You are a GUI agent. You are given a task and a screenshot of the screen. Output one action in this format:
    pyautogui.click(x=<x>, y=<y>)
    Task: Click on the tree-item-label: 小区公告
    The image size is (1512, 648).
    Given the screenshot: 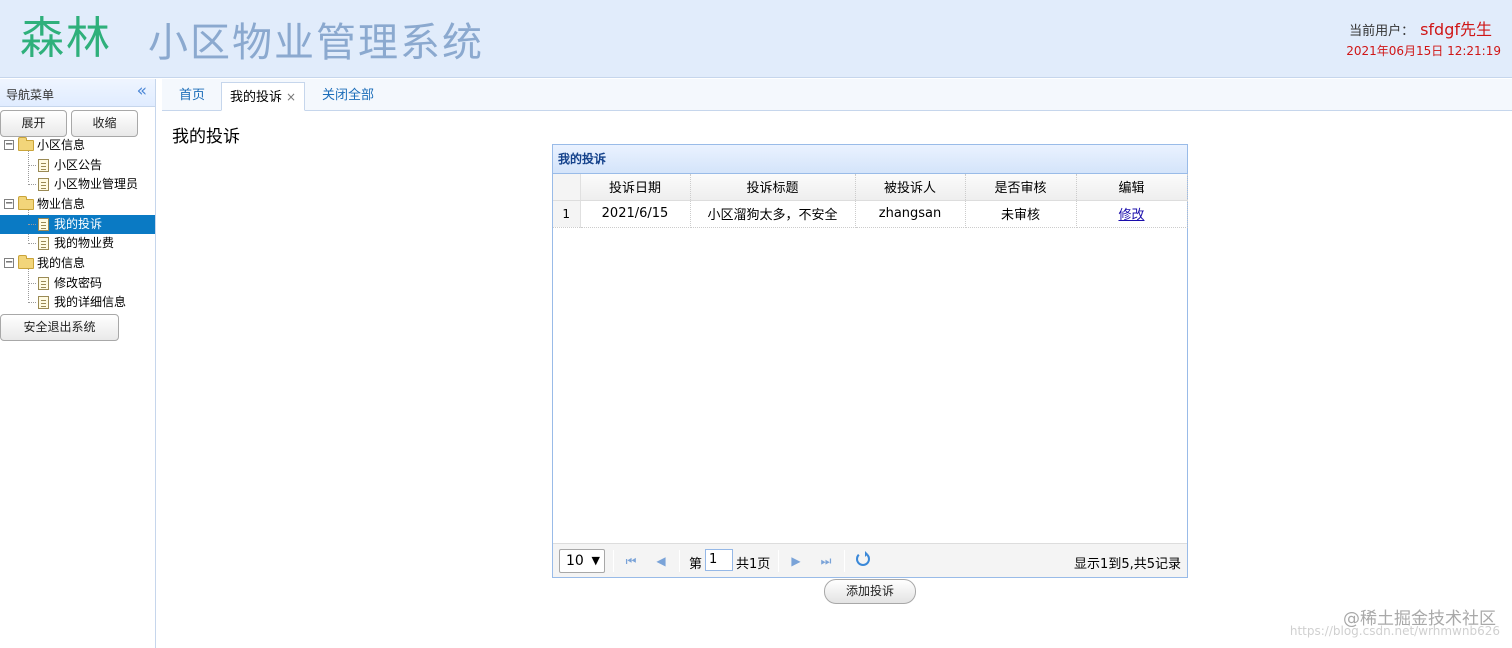 What is the action you would take?
    pyautogui.click(x=78, y=165)
    